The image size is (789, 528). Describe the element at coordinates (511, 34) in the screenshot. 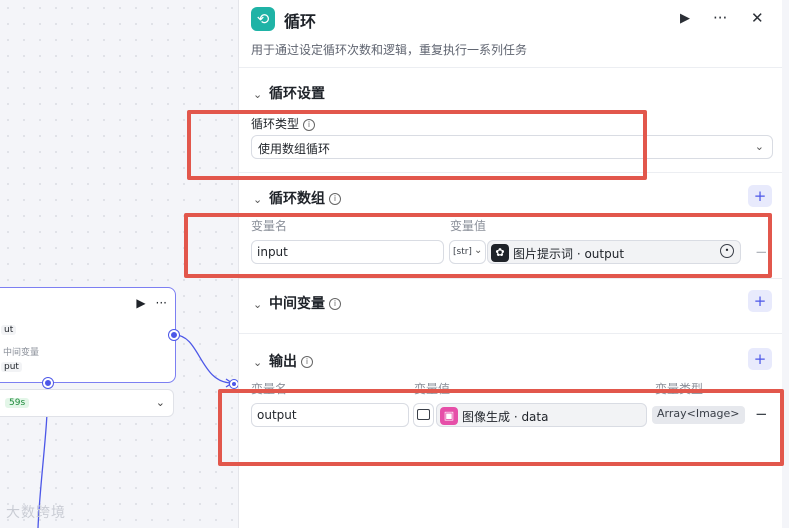

I see `panel-header: ⟲ 循环 ▶ ··· ✕ 用于通过设定循环次数和逻辑，重复执行一系列任务` at that location.